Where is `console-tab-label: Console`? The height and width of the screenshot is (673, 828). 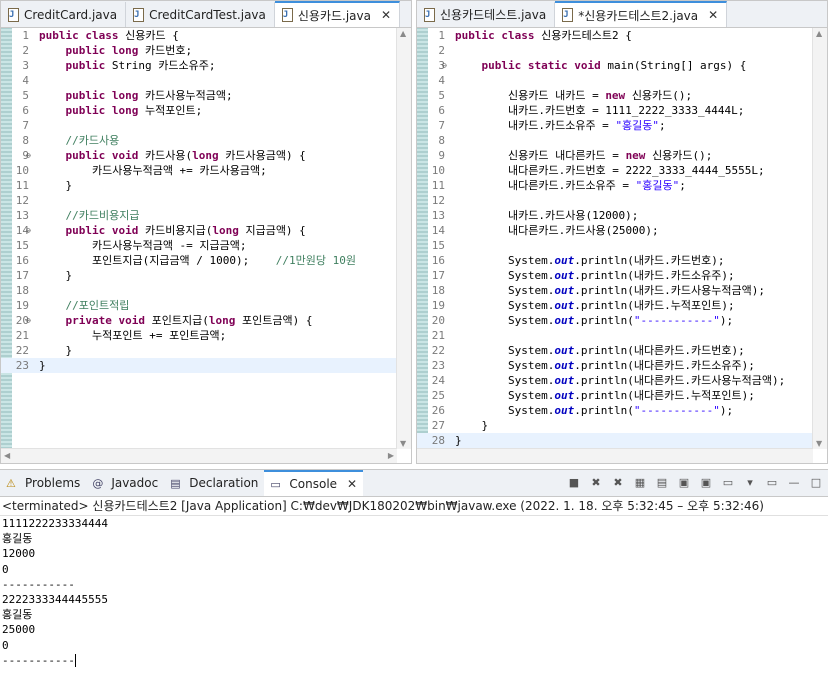 console-tab-label: Console is located at coordinates (313, 484).